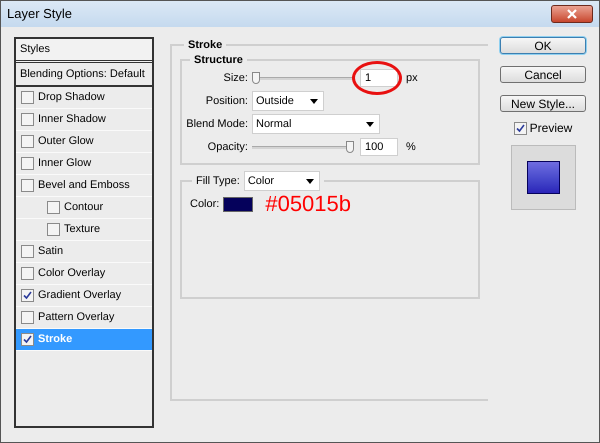 This screenshot has width=600, height=443. Describe the element at coordinates (218, 60) in the screenshot. I see `group-title: Structure` at that location.